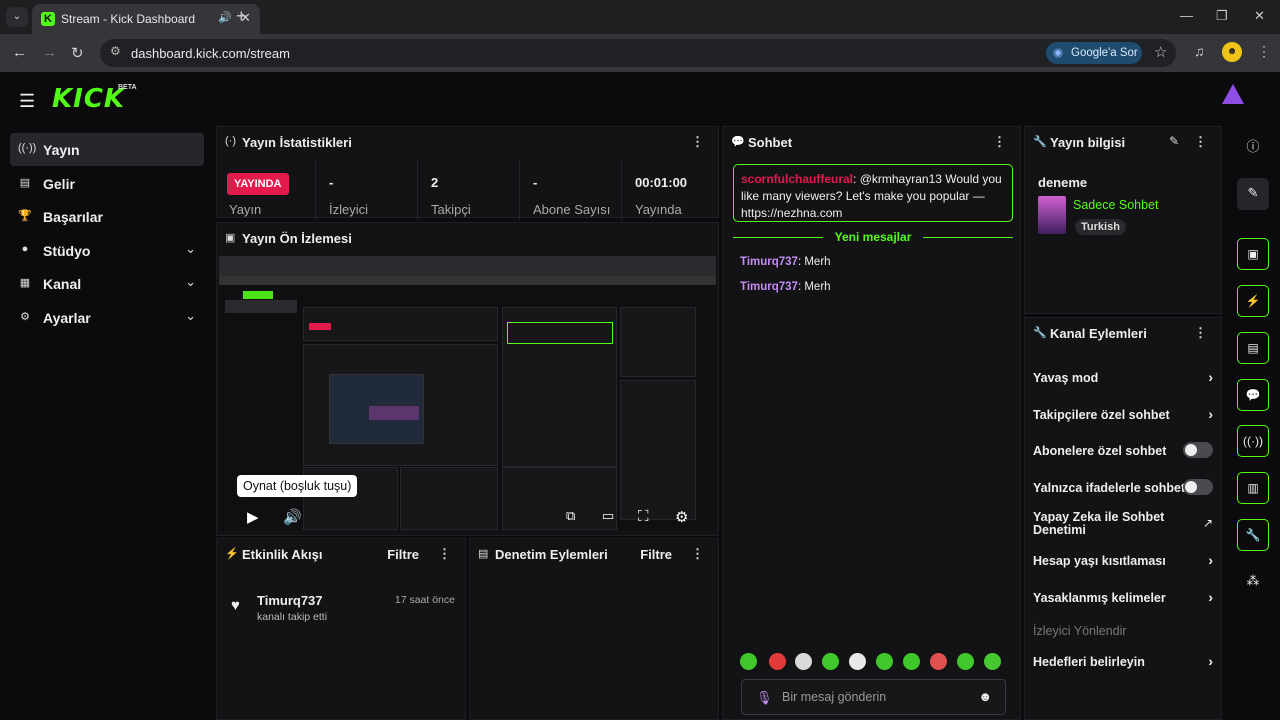 The width and height of the screenshot is (1280, 720). Describe the element at coordinates (62, 284) in the screenshot. I see `sidebar-item-label: Kanal` at that location.